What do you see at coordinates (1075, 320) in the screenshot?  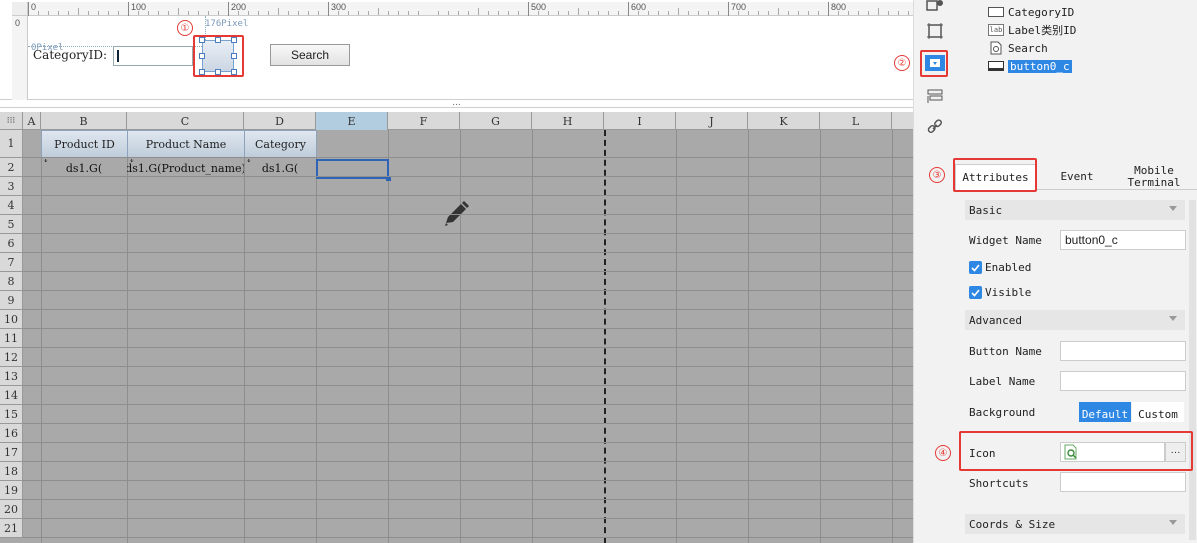 I see `section-advanced: Advanced` at bounding box center [1075, 320].